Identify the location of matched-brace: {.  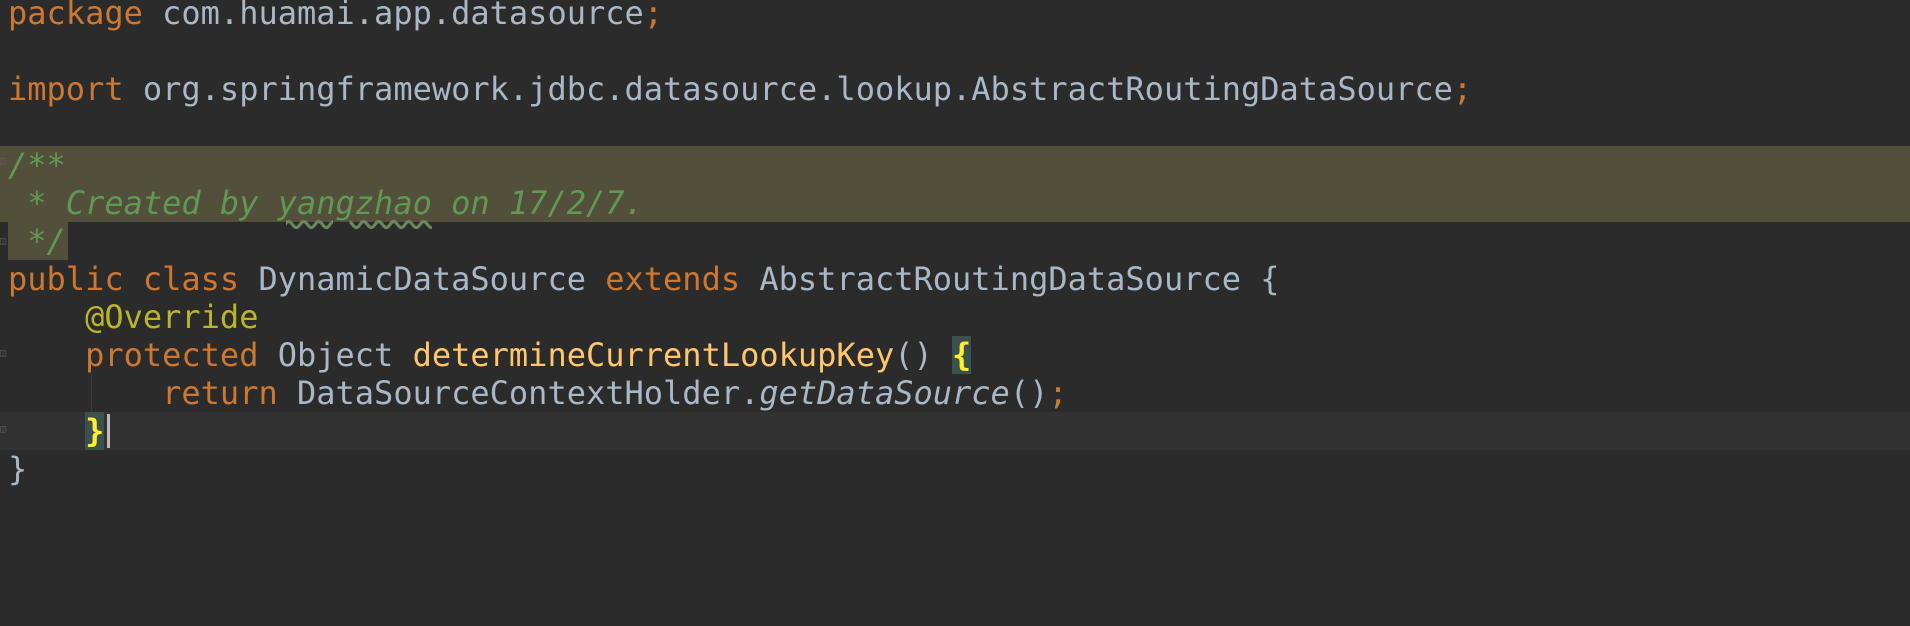
(962, 355).